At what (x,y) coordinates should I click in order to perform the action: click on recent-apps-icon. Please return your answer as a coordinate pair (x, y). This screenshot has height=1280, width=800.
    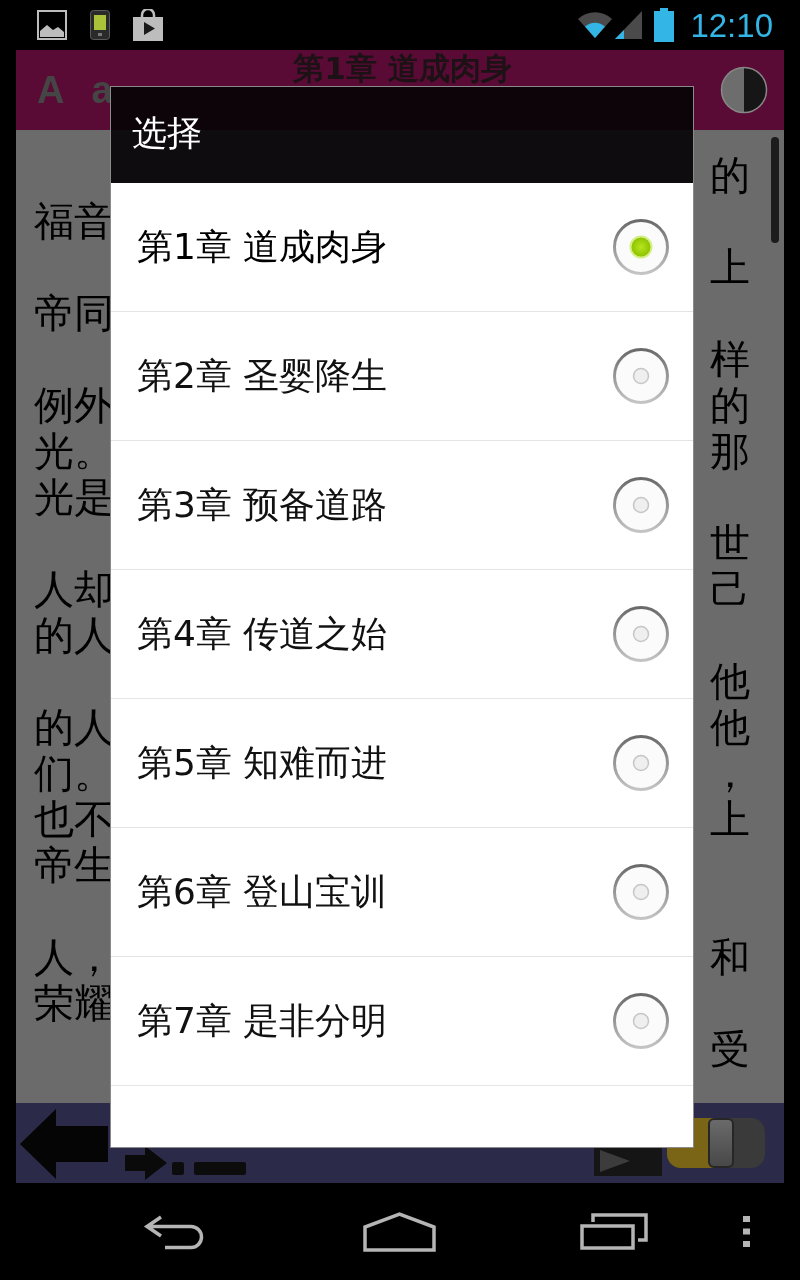
    Looking at the image, I should click on (614, 1231).